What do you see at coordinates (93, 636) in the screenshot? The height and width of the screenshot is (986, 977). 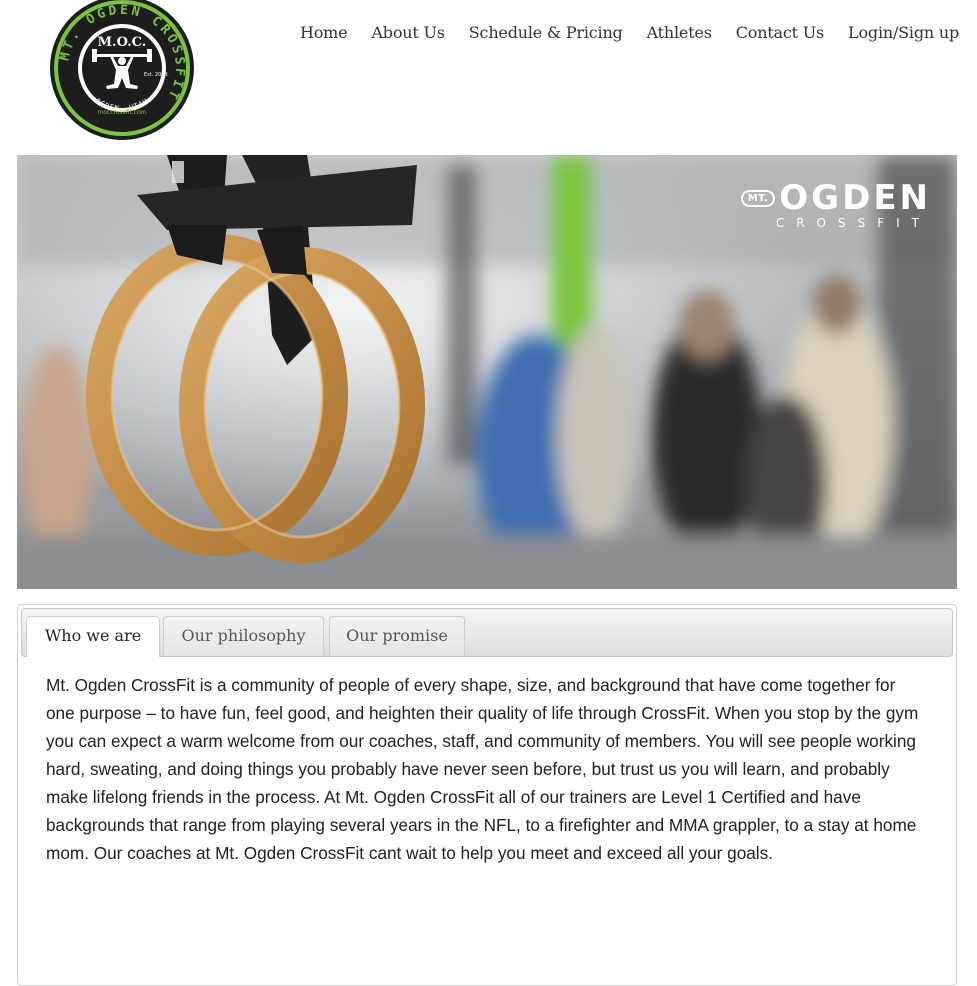 I see `tab-who-we-are: Who we are` at bounding box center [93, 636].